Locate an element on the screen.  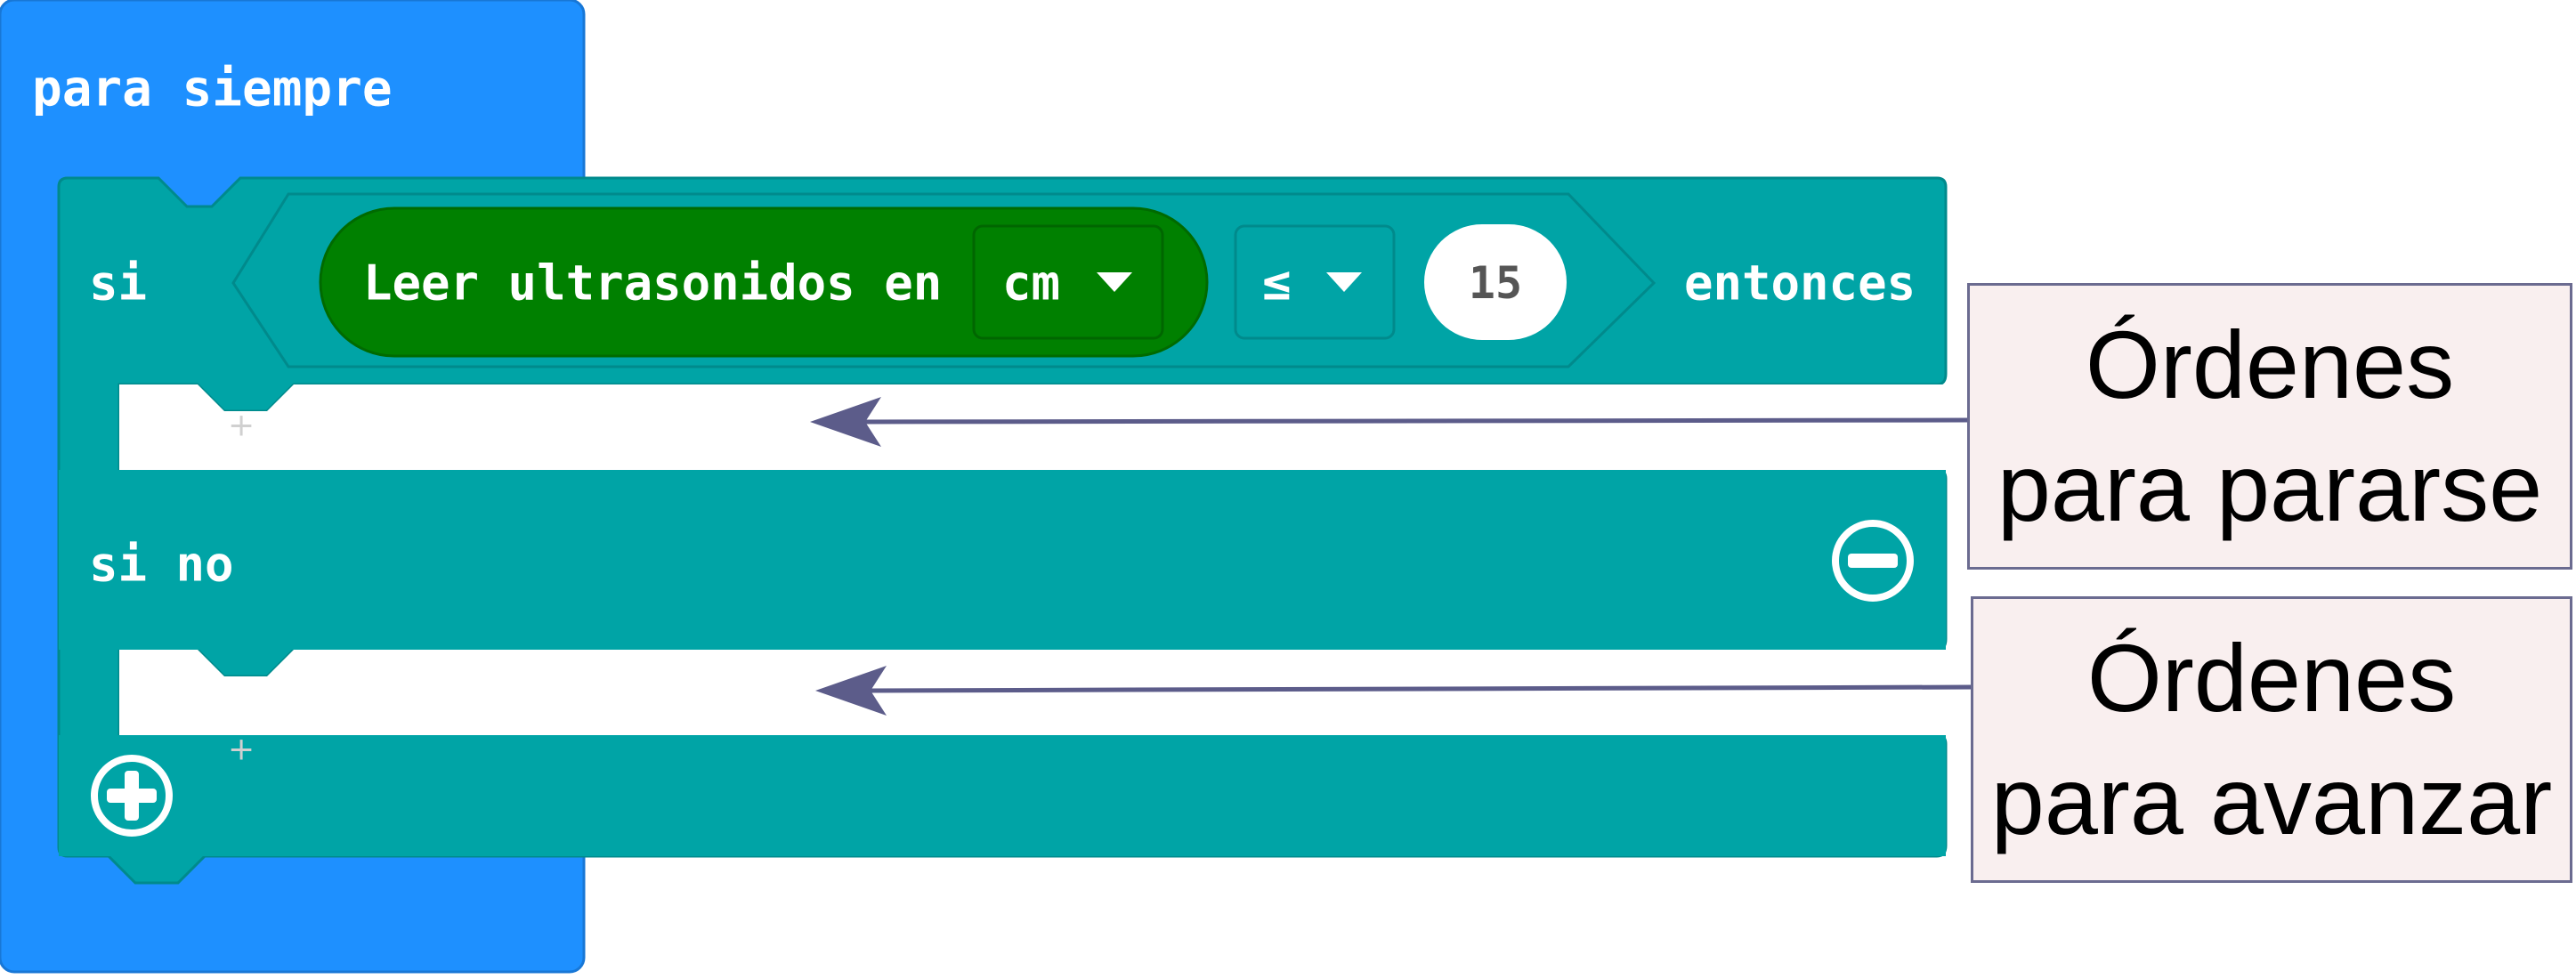
callout-forward-line1: Órdenes is located at coordinates (2271, 678).